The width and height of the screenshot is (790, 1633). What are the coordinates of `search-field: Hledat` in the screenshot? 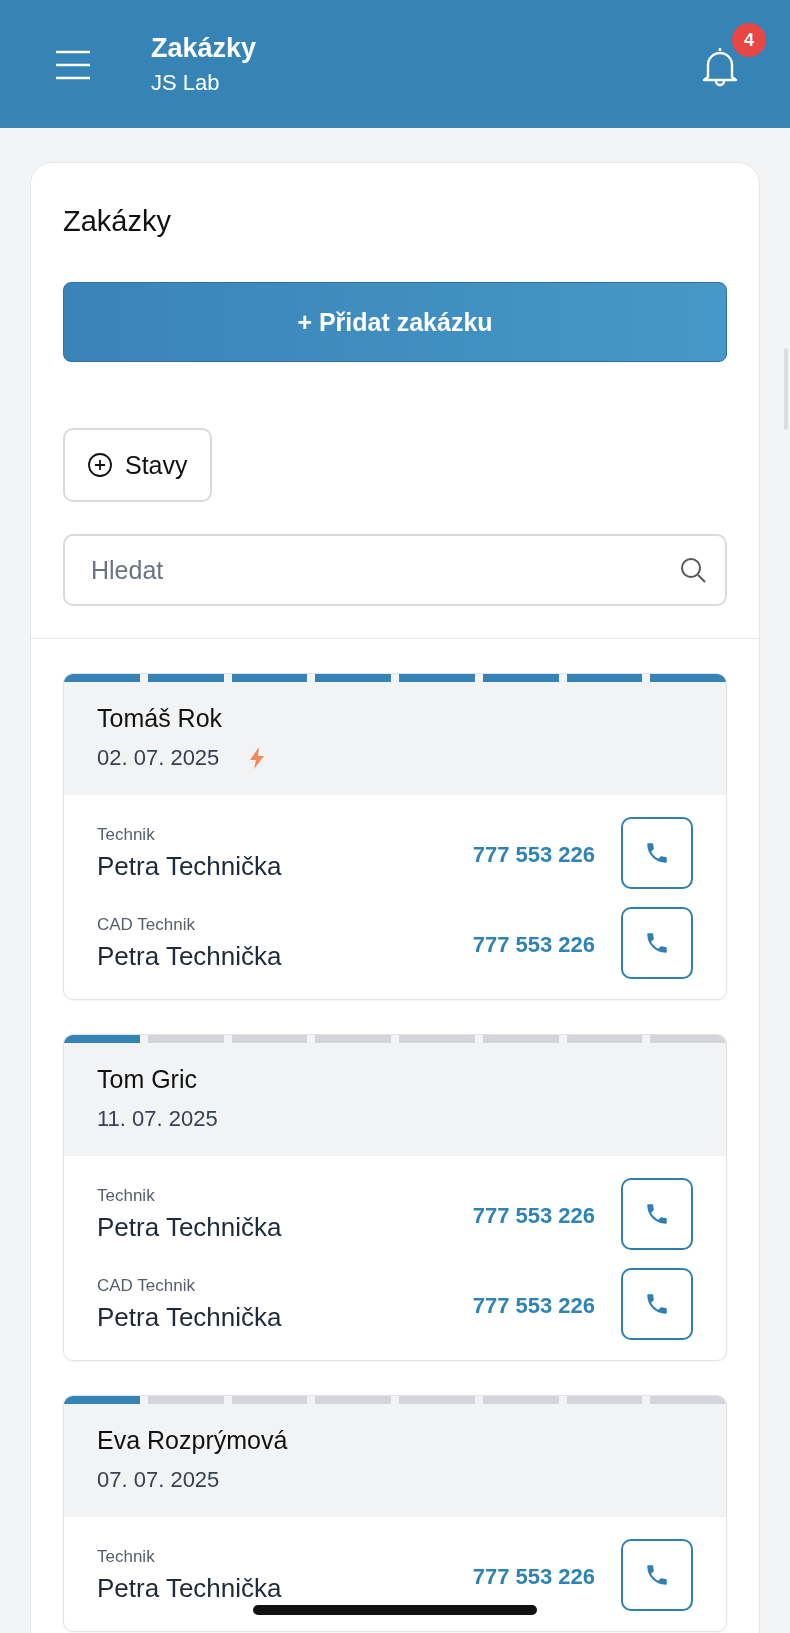 It's located at (395, 570).